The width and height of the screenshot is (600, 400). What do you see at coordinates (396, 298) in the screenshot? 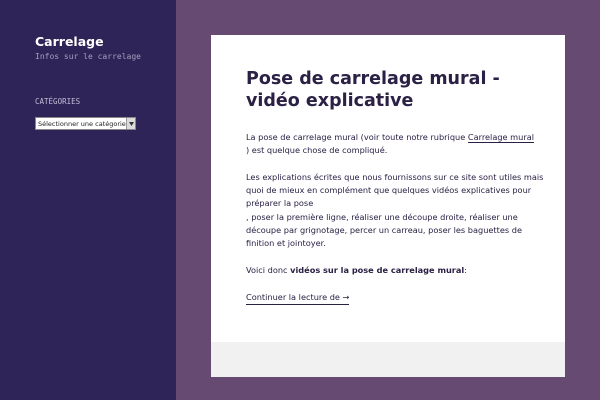
I see `read-more-paragraph: Continuer la lecture de →` at bounding box center [396, 298].